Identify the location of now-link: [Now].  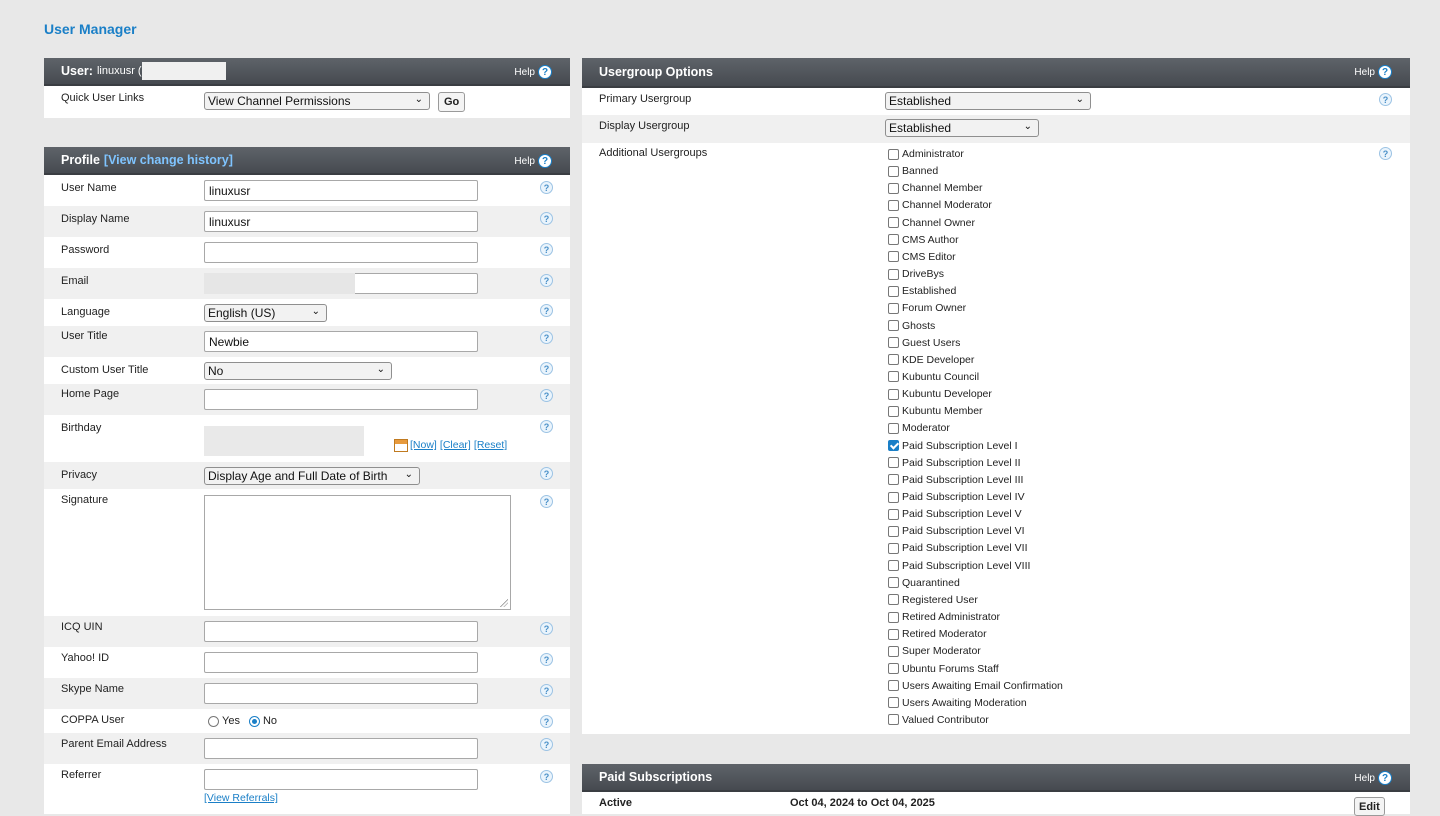
(423, 445).